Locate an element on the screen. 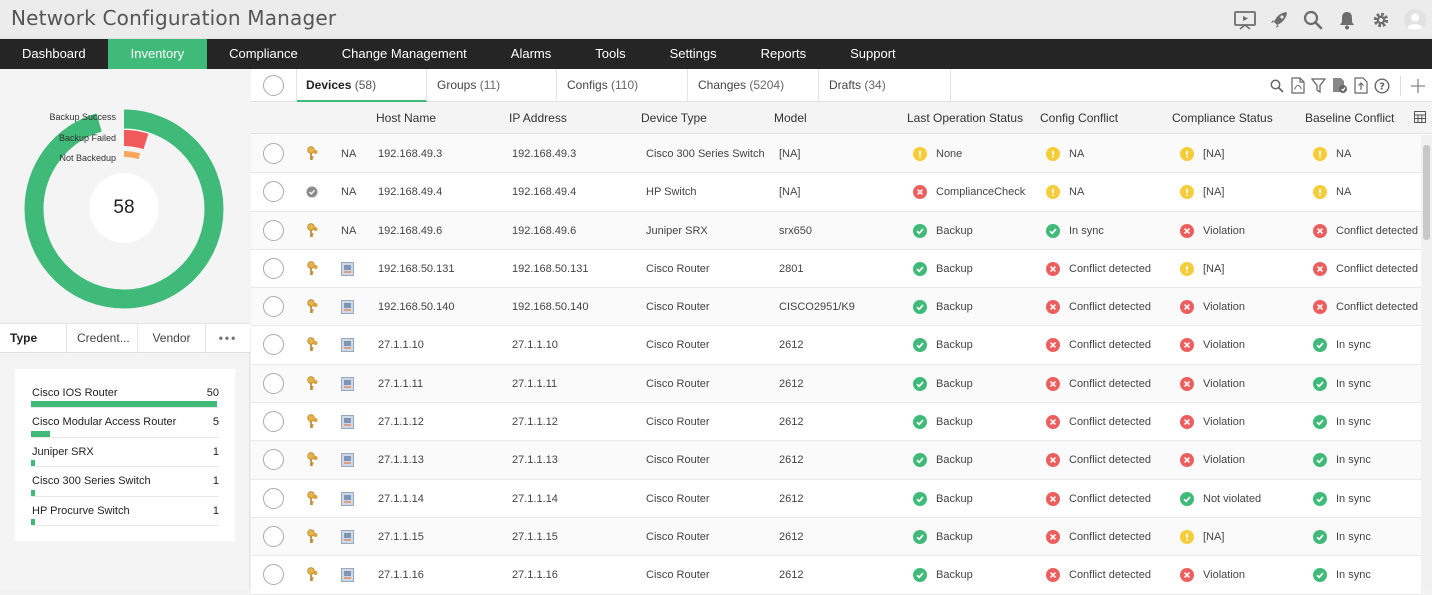 This screenshot has width=1432, height=595. column-header-compliance-status: Compliance Status is located at coordinates (1222, 118).